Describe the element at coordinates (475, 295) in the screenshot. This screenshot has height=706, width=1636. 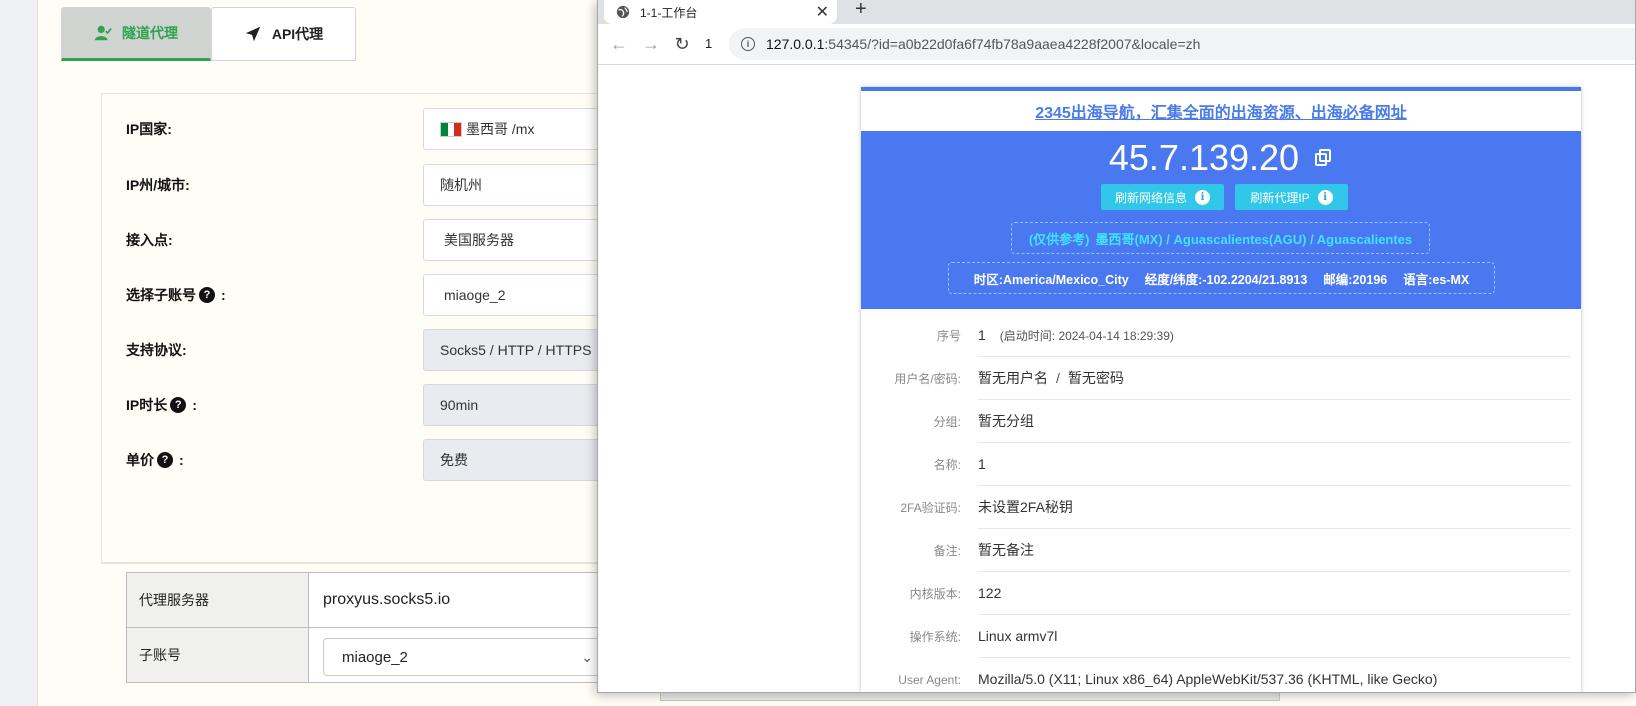
I see `subaccount-value: miaoge_2` at that location.